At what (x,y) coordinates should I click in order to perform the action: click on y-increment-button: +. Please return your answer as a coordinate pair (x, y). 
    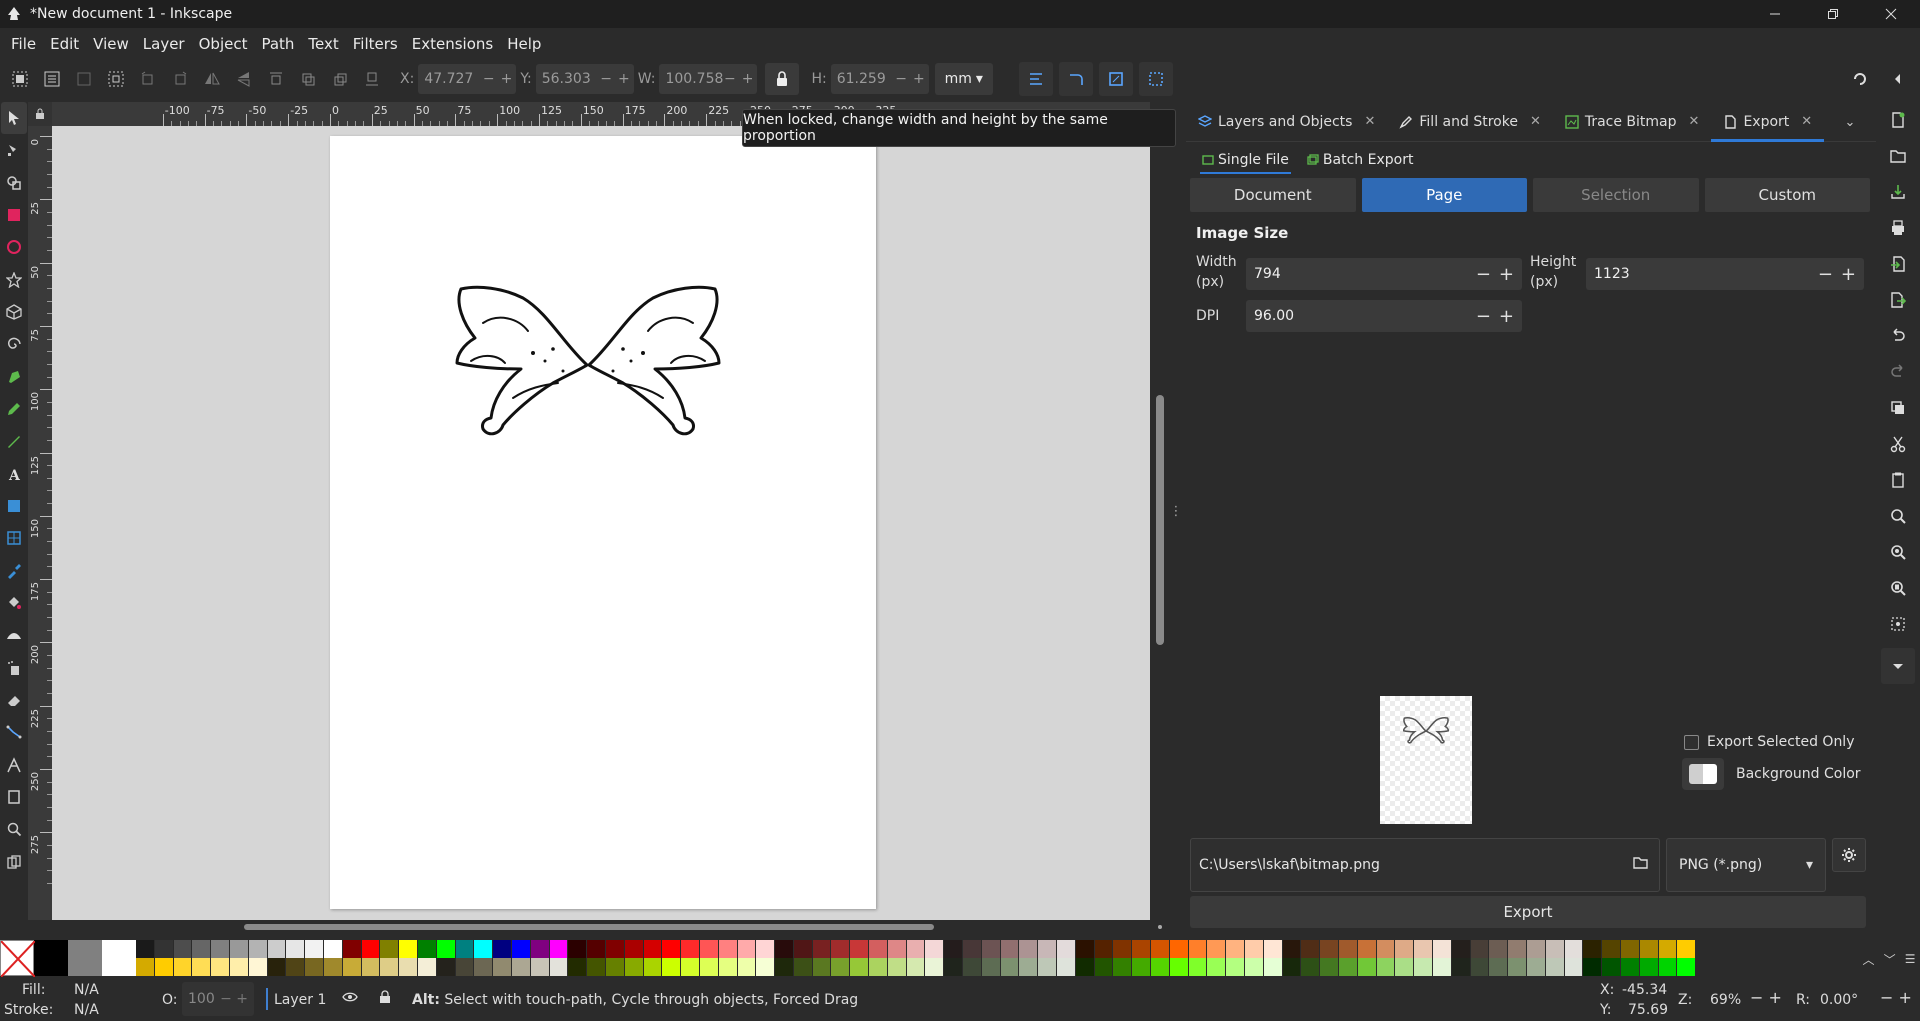
    Looking at the image, I should click on (624, 79).